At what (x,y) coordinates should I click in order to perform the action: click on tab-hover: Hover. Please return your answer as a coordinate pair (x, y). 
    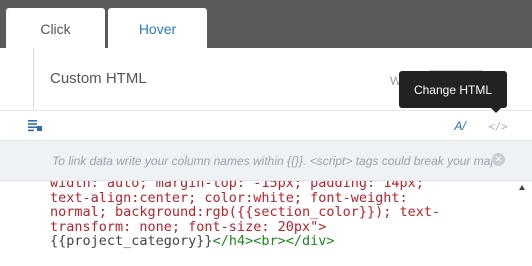
    Looking at the image, I should click on (157, 28).